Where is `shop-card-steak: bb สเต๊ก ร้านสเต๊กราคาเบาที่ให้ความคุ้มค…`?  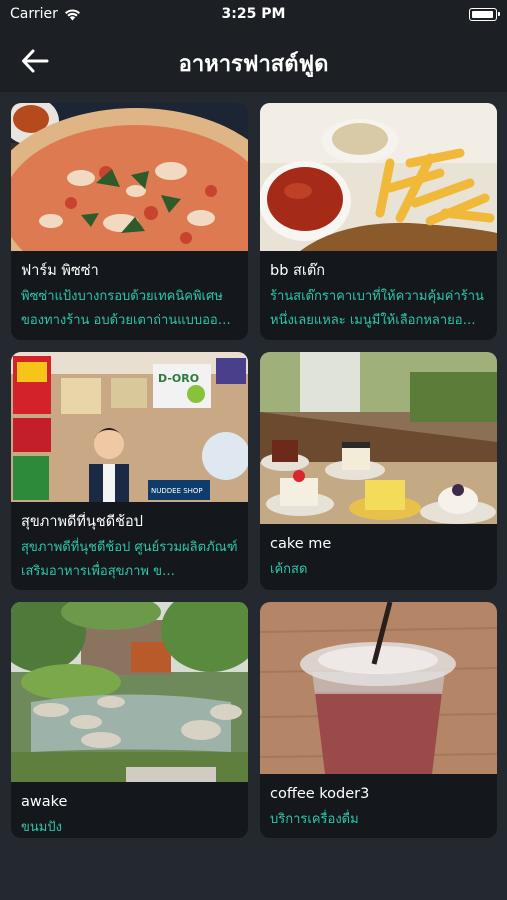
shop-card-steak: bb สเต๊ก ร้านสเต๊กราคาเบาที่ให้ความคุ้มค… is located at coordinates (378, 221).